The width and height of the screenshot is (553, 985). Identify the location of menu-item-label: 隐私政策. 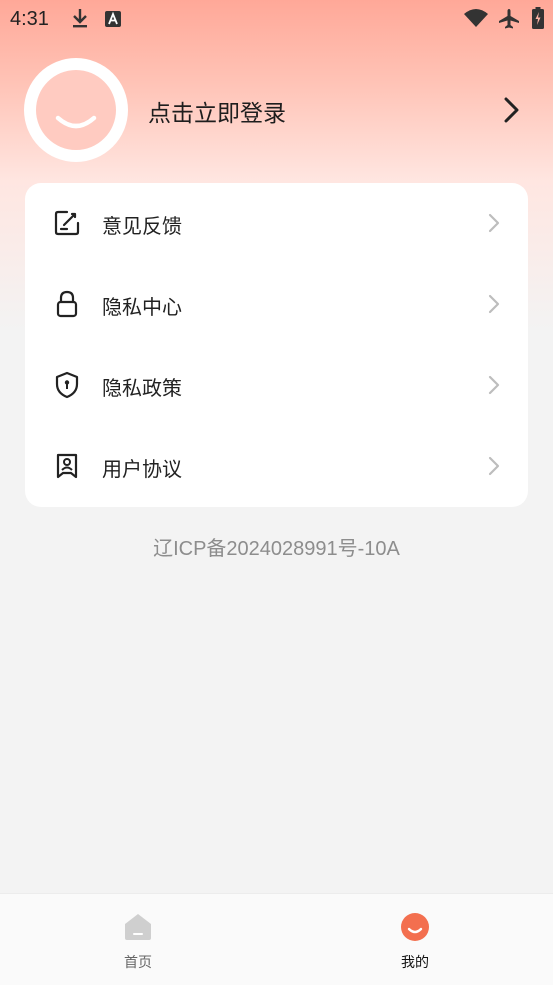
(142, 388).